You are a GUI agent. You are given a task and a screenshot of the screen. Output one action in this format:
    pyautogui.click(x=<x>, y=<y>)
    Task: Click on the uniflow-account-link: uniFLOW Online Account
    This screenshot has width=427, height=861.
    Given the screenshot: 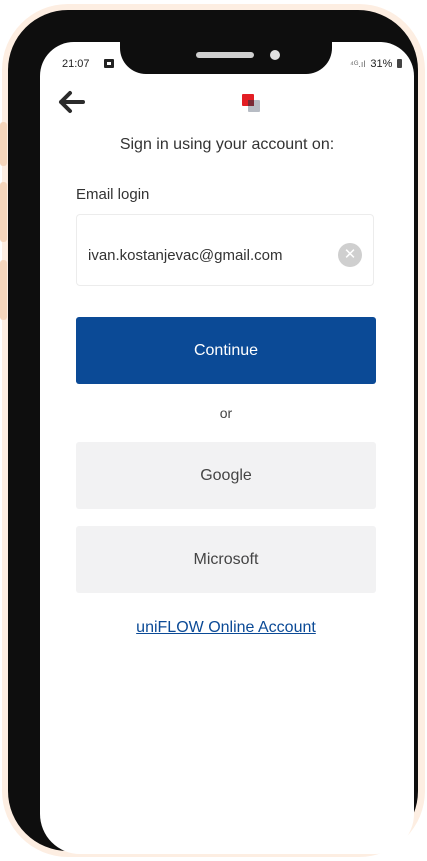 What is the action you would take?
    pyautogui.click(x=226, y=628)
    